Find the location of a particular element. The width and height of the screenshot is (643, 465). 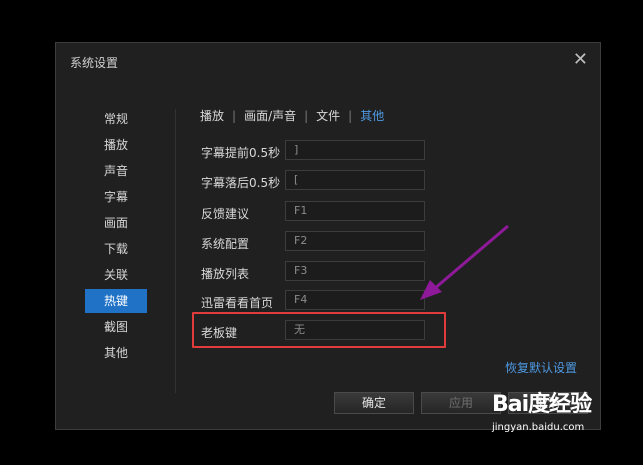

watermark-url: jingyan.baidu.com is located at coordinates (538, 427).